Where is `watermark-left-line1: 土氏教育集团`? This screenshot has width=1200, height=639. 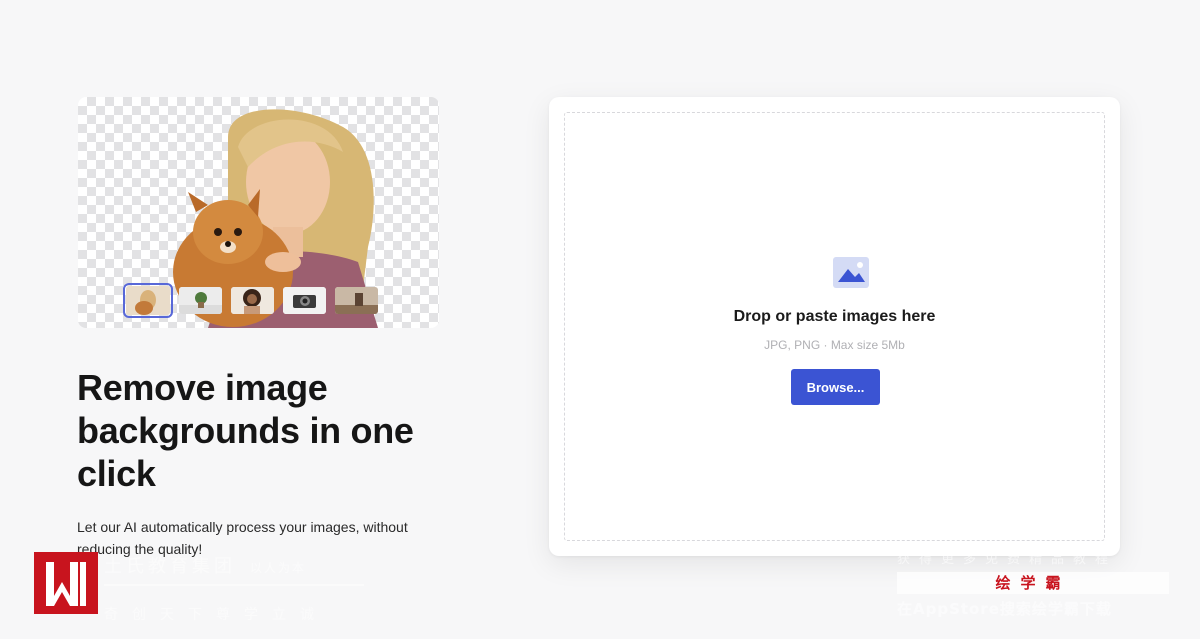 watermark-left-line1: 土氏教育集团 is located at coordinates (170, 566).